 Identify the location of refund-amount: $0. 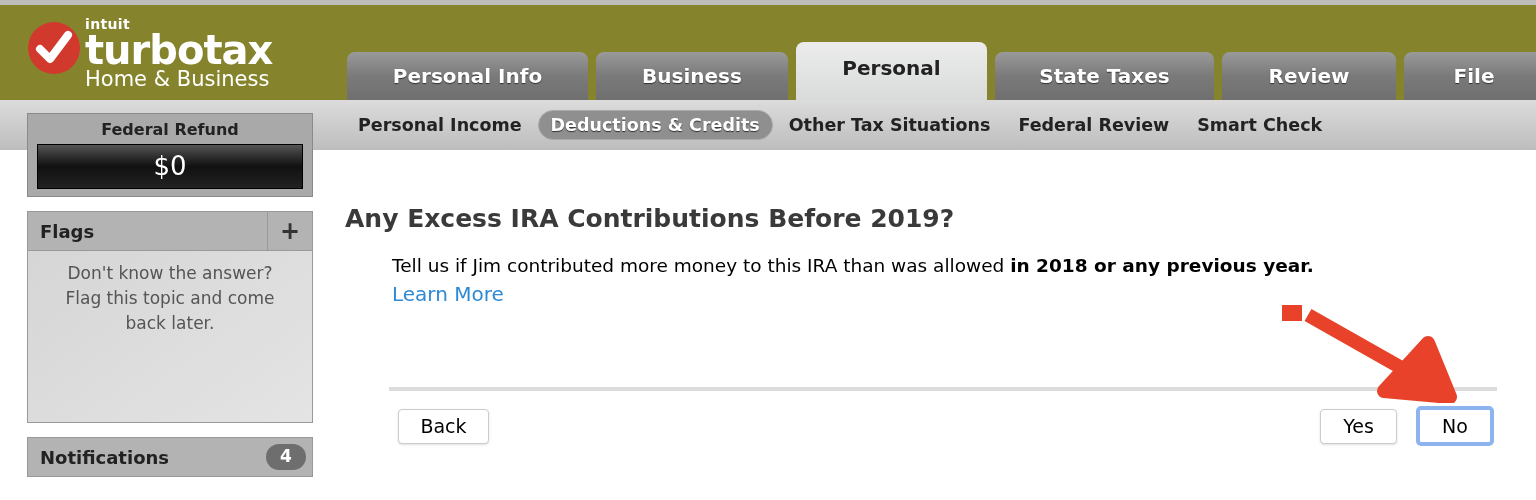
(170, 166).